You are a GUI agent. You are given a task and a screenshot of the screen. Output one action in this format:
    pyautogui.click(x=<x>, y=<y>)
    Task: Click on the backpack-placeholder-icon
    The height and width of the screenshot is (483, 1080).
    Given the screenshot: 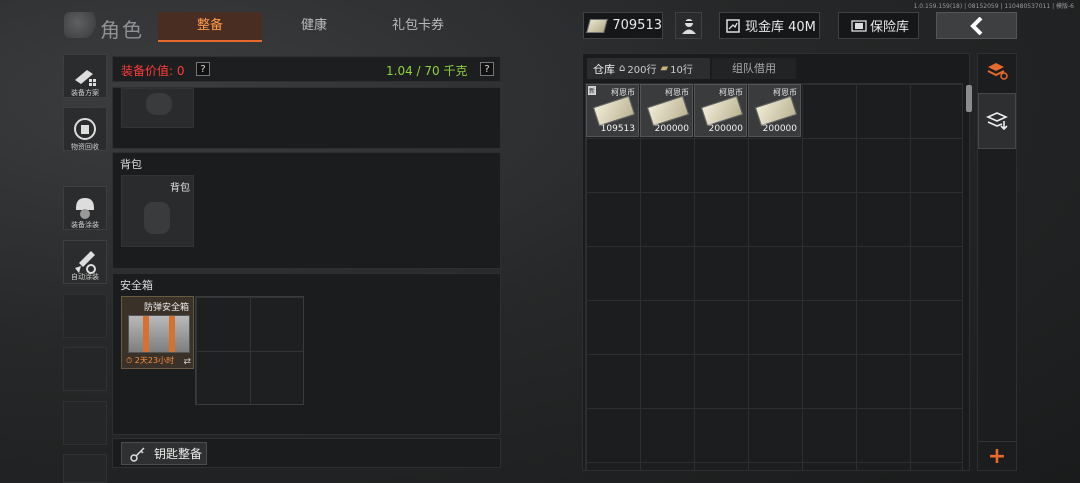 What is the action you would take?
    pyautogui.click(x=157, y=218)
    